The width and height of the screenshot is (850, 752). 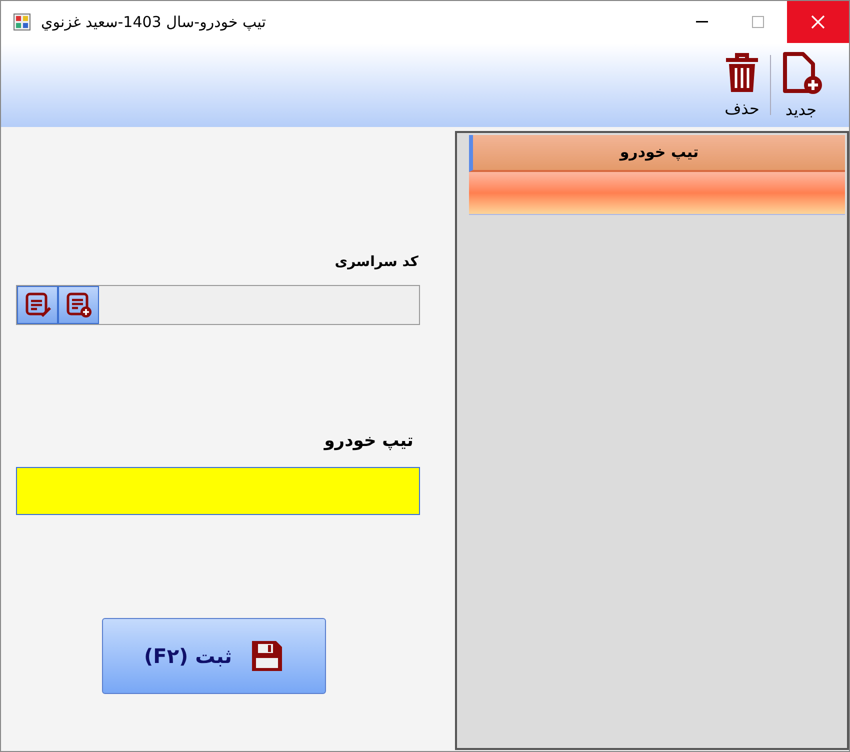 I want to click on add-list-button, so click(x=78, y=305).